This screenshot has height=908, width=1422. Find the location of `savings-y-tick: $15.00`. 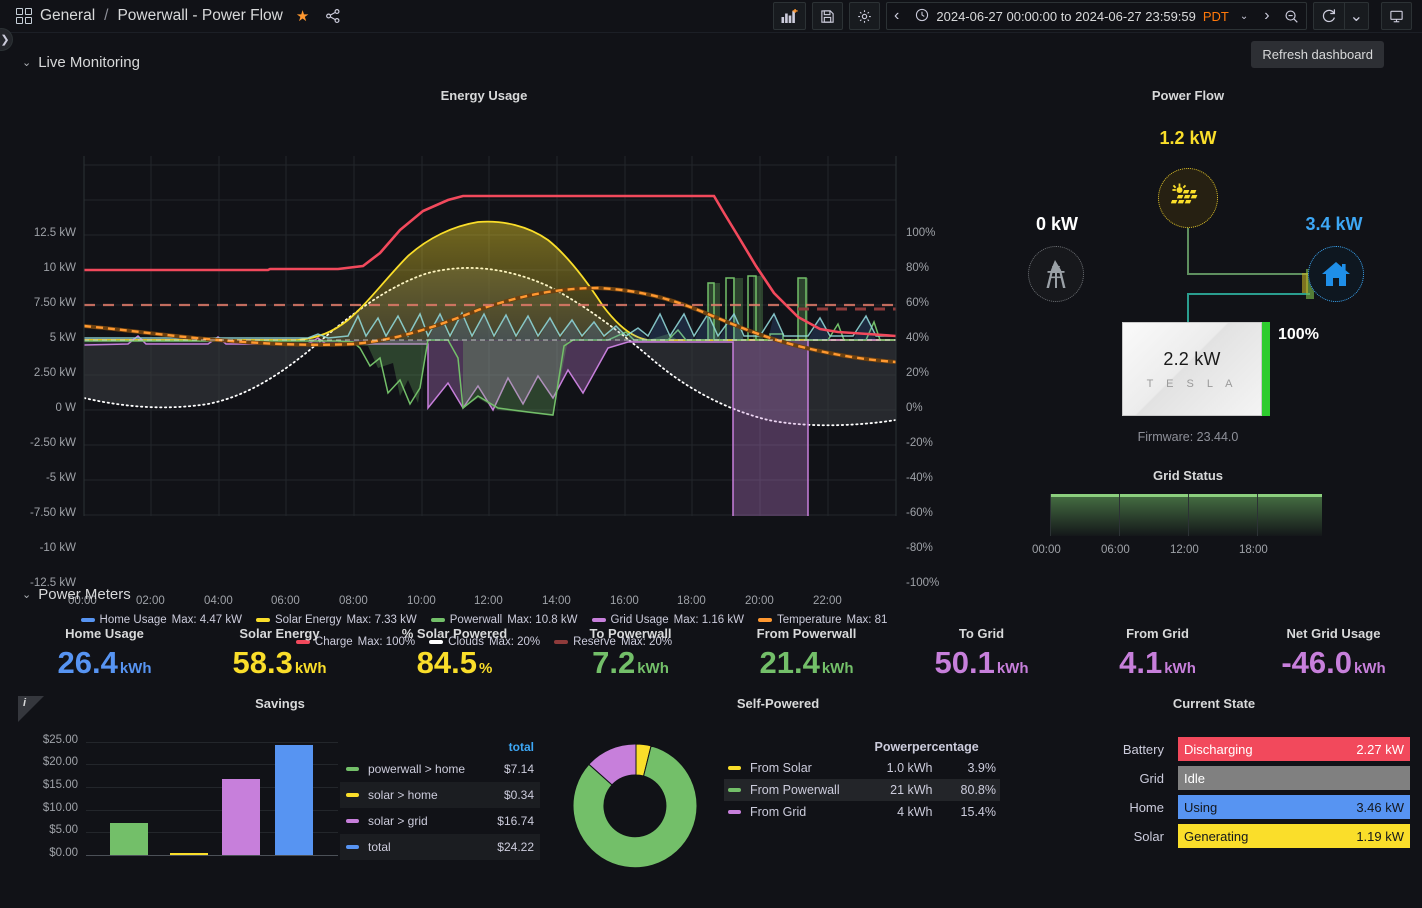

savings-y-tick: $15.00 is located at coordinates (60, 785).